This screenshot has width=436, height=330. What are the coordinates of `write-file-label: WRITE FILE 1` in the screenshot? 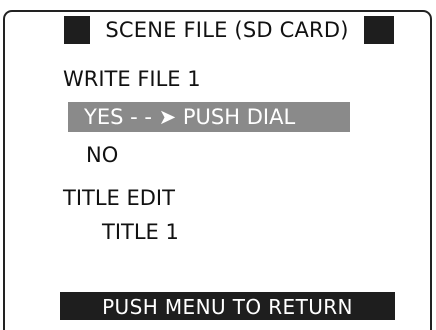 It's located at (132, 79).